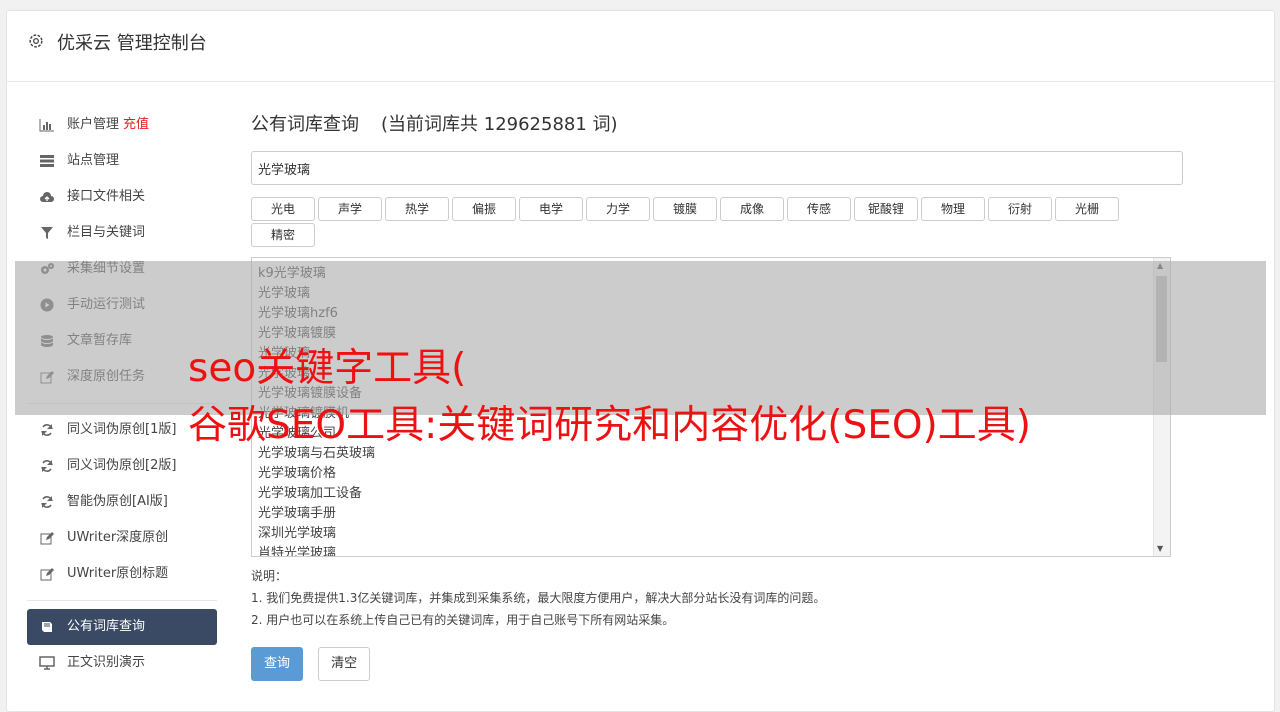 This screenshot has width=1280, height=712. What do you see at coordinates (618, 209) in the screenshot?
I see `tag-filter-button: 力学` at bounding box center [618, 209].